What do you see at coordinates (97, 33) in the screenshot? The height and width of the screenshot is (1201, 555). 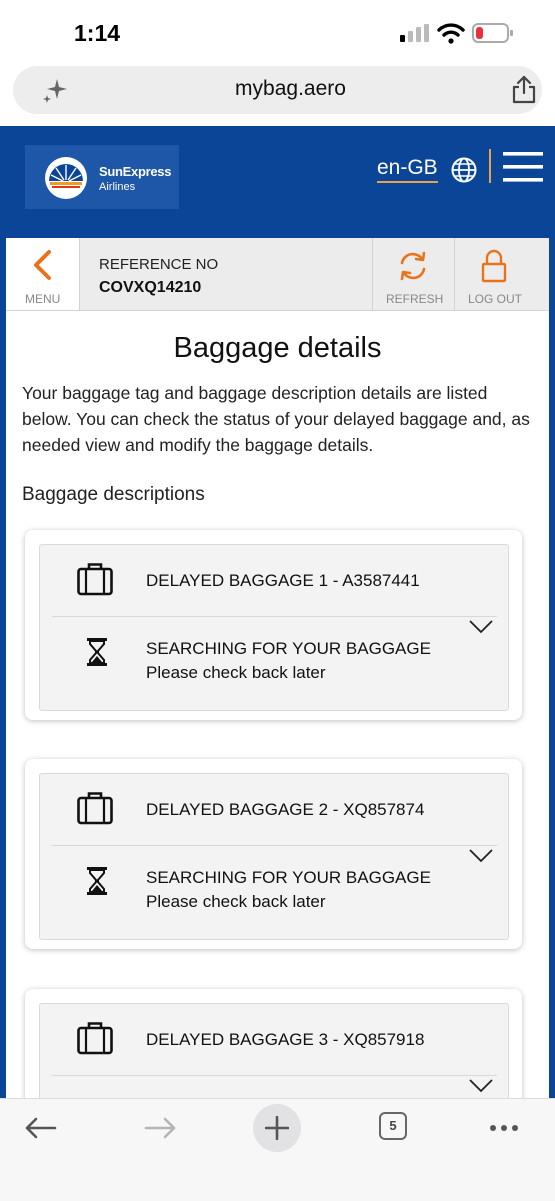 I see `status-time: 1:14` at bounding box center [97, 33].